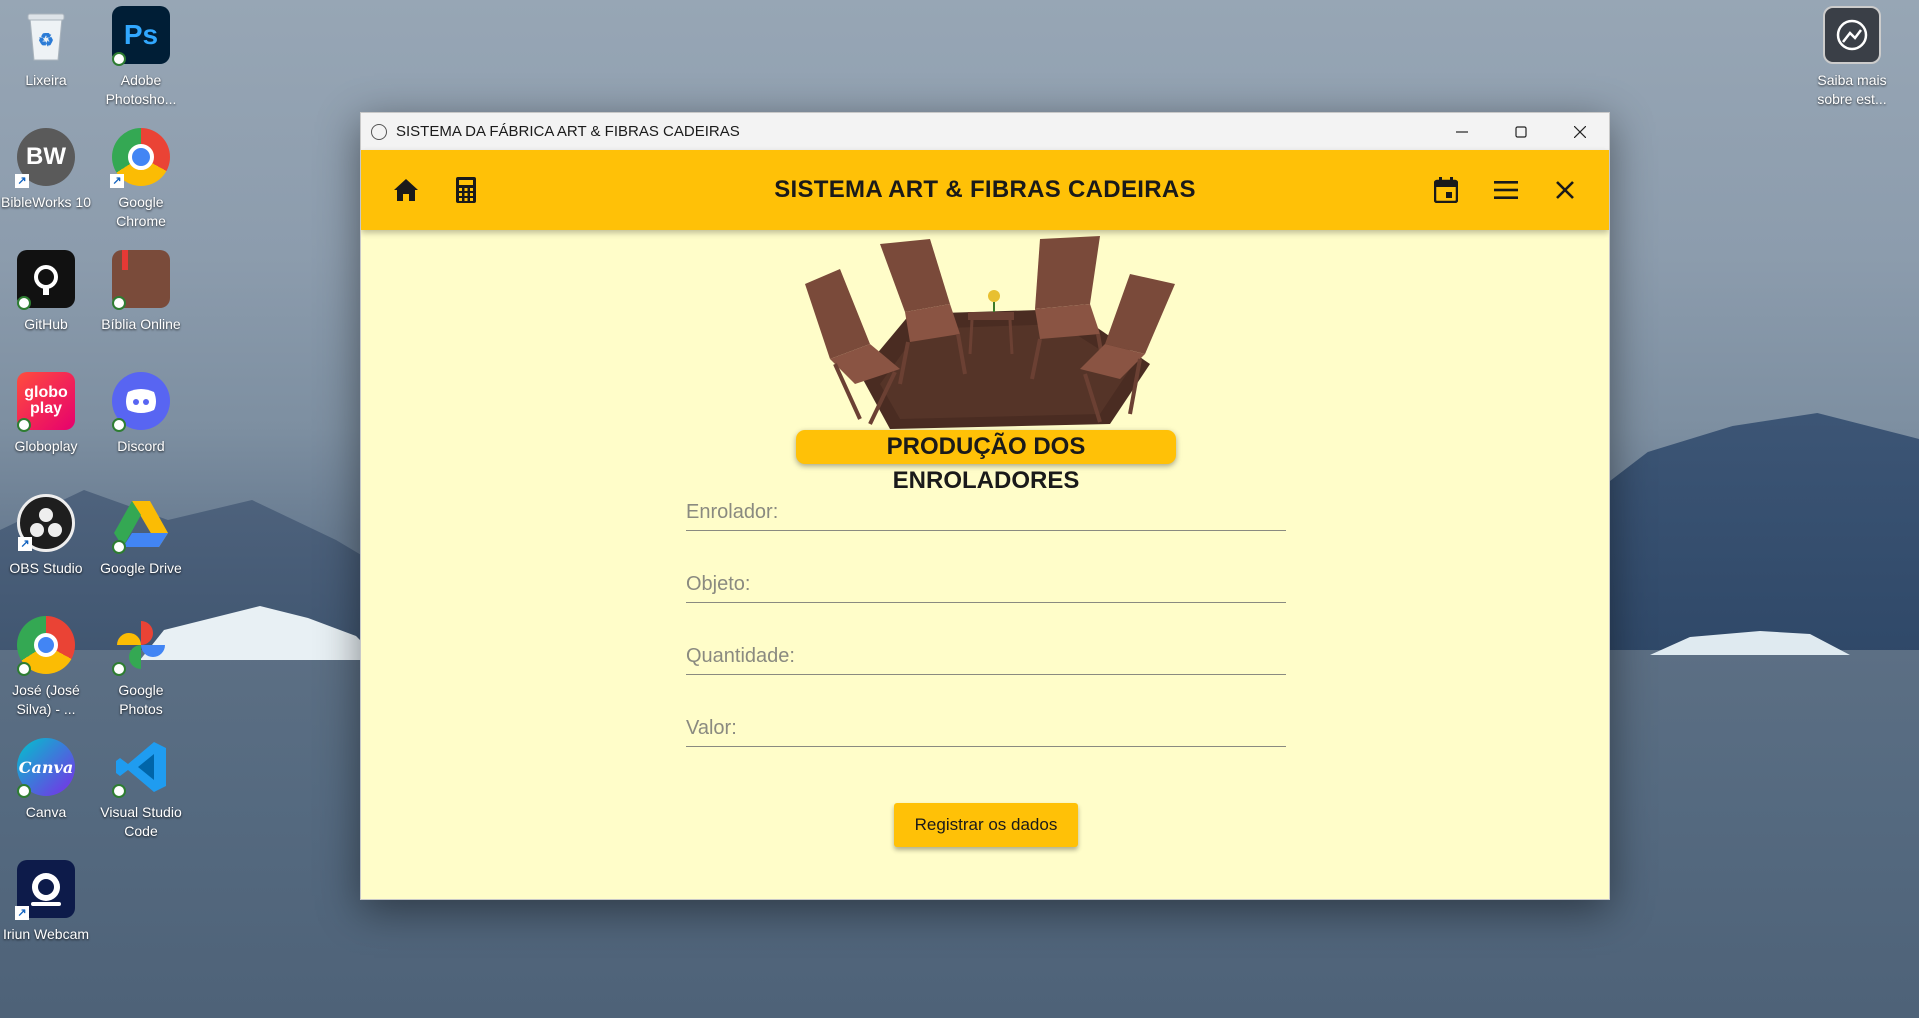 The width and height of the screenshot is (1919, 1018). I want to click on valor-field, so click(986, 725).